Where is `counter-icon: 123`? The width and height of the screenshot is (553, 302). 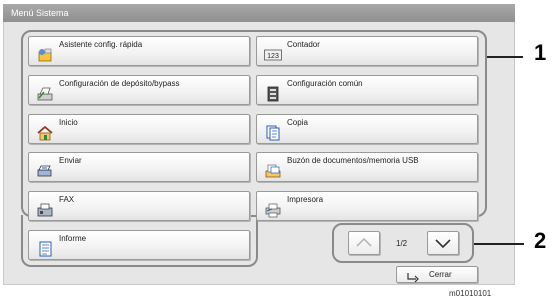
counter-icon: 123 is located at coordinates (273, 55).